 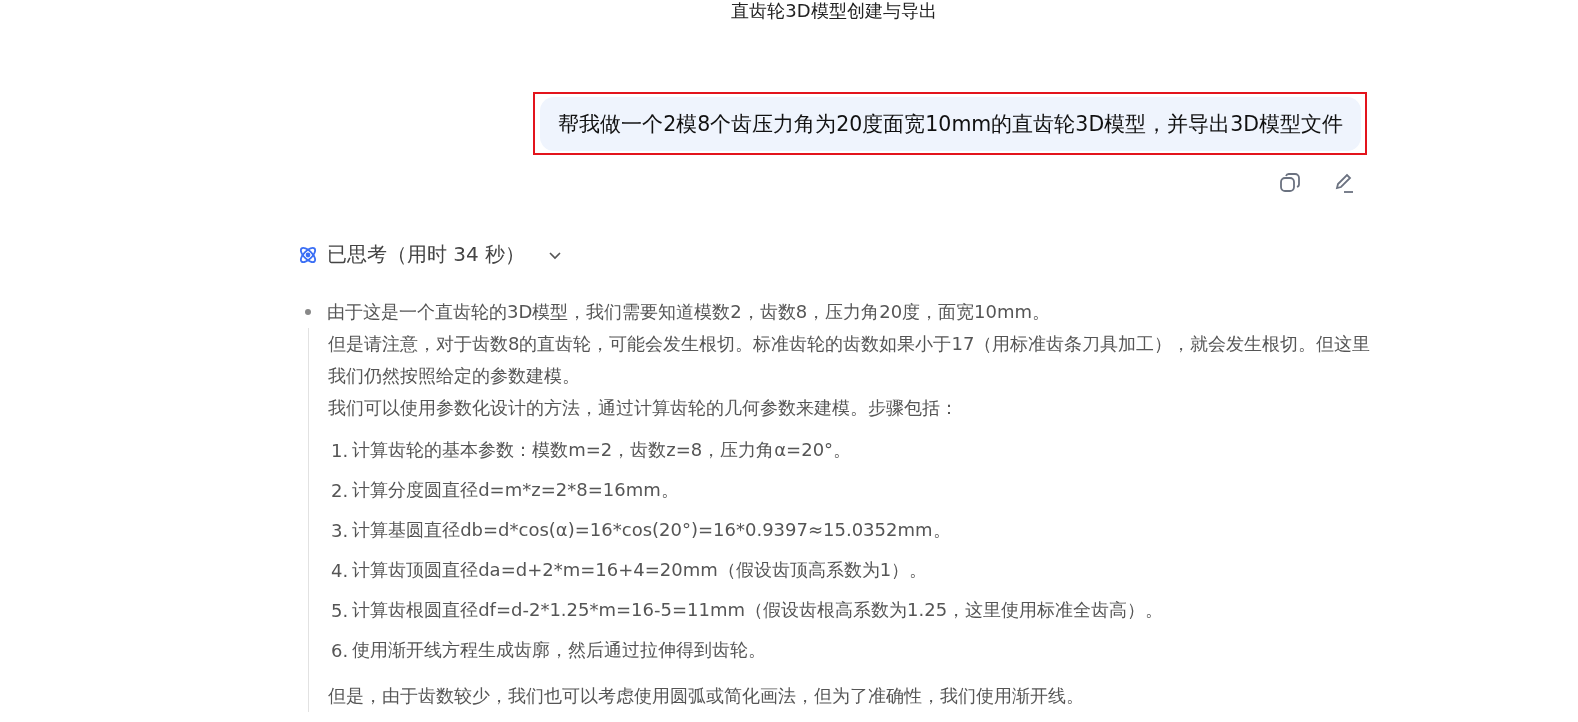 What do you see at coordinates (640, 570) in the screenshot?
I see `step-text: 计算齿顶圆直径da=d+2*m=16+4=20mm（假设齿顶高系数为1）。` at bounding box center [640, 570].